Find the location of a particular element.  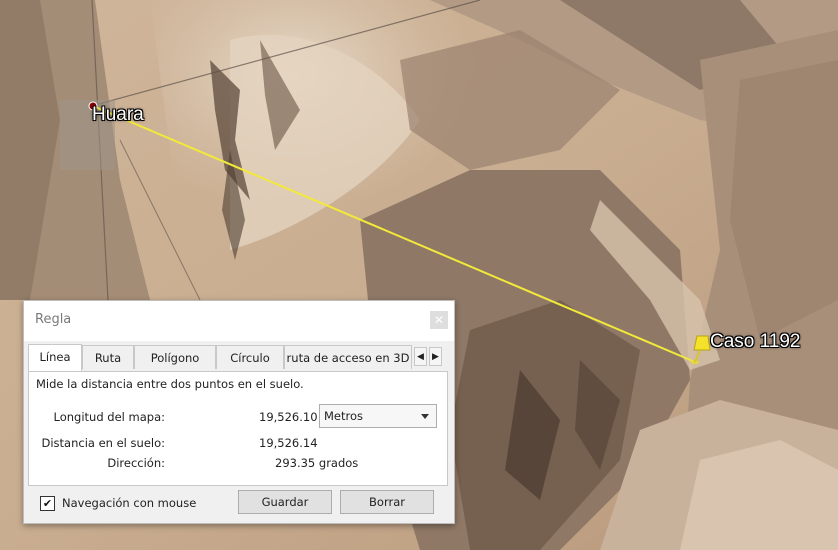

close-icon: ✕ is located at coordinates (439, 320).